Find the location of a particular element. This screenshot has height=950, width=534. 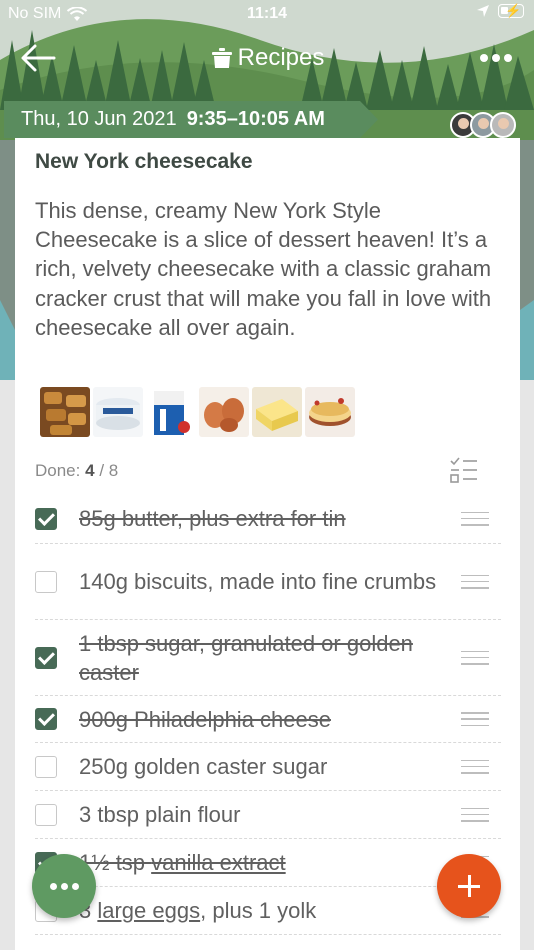

ingredient-thumbnails is located at coordinates (197, 412).